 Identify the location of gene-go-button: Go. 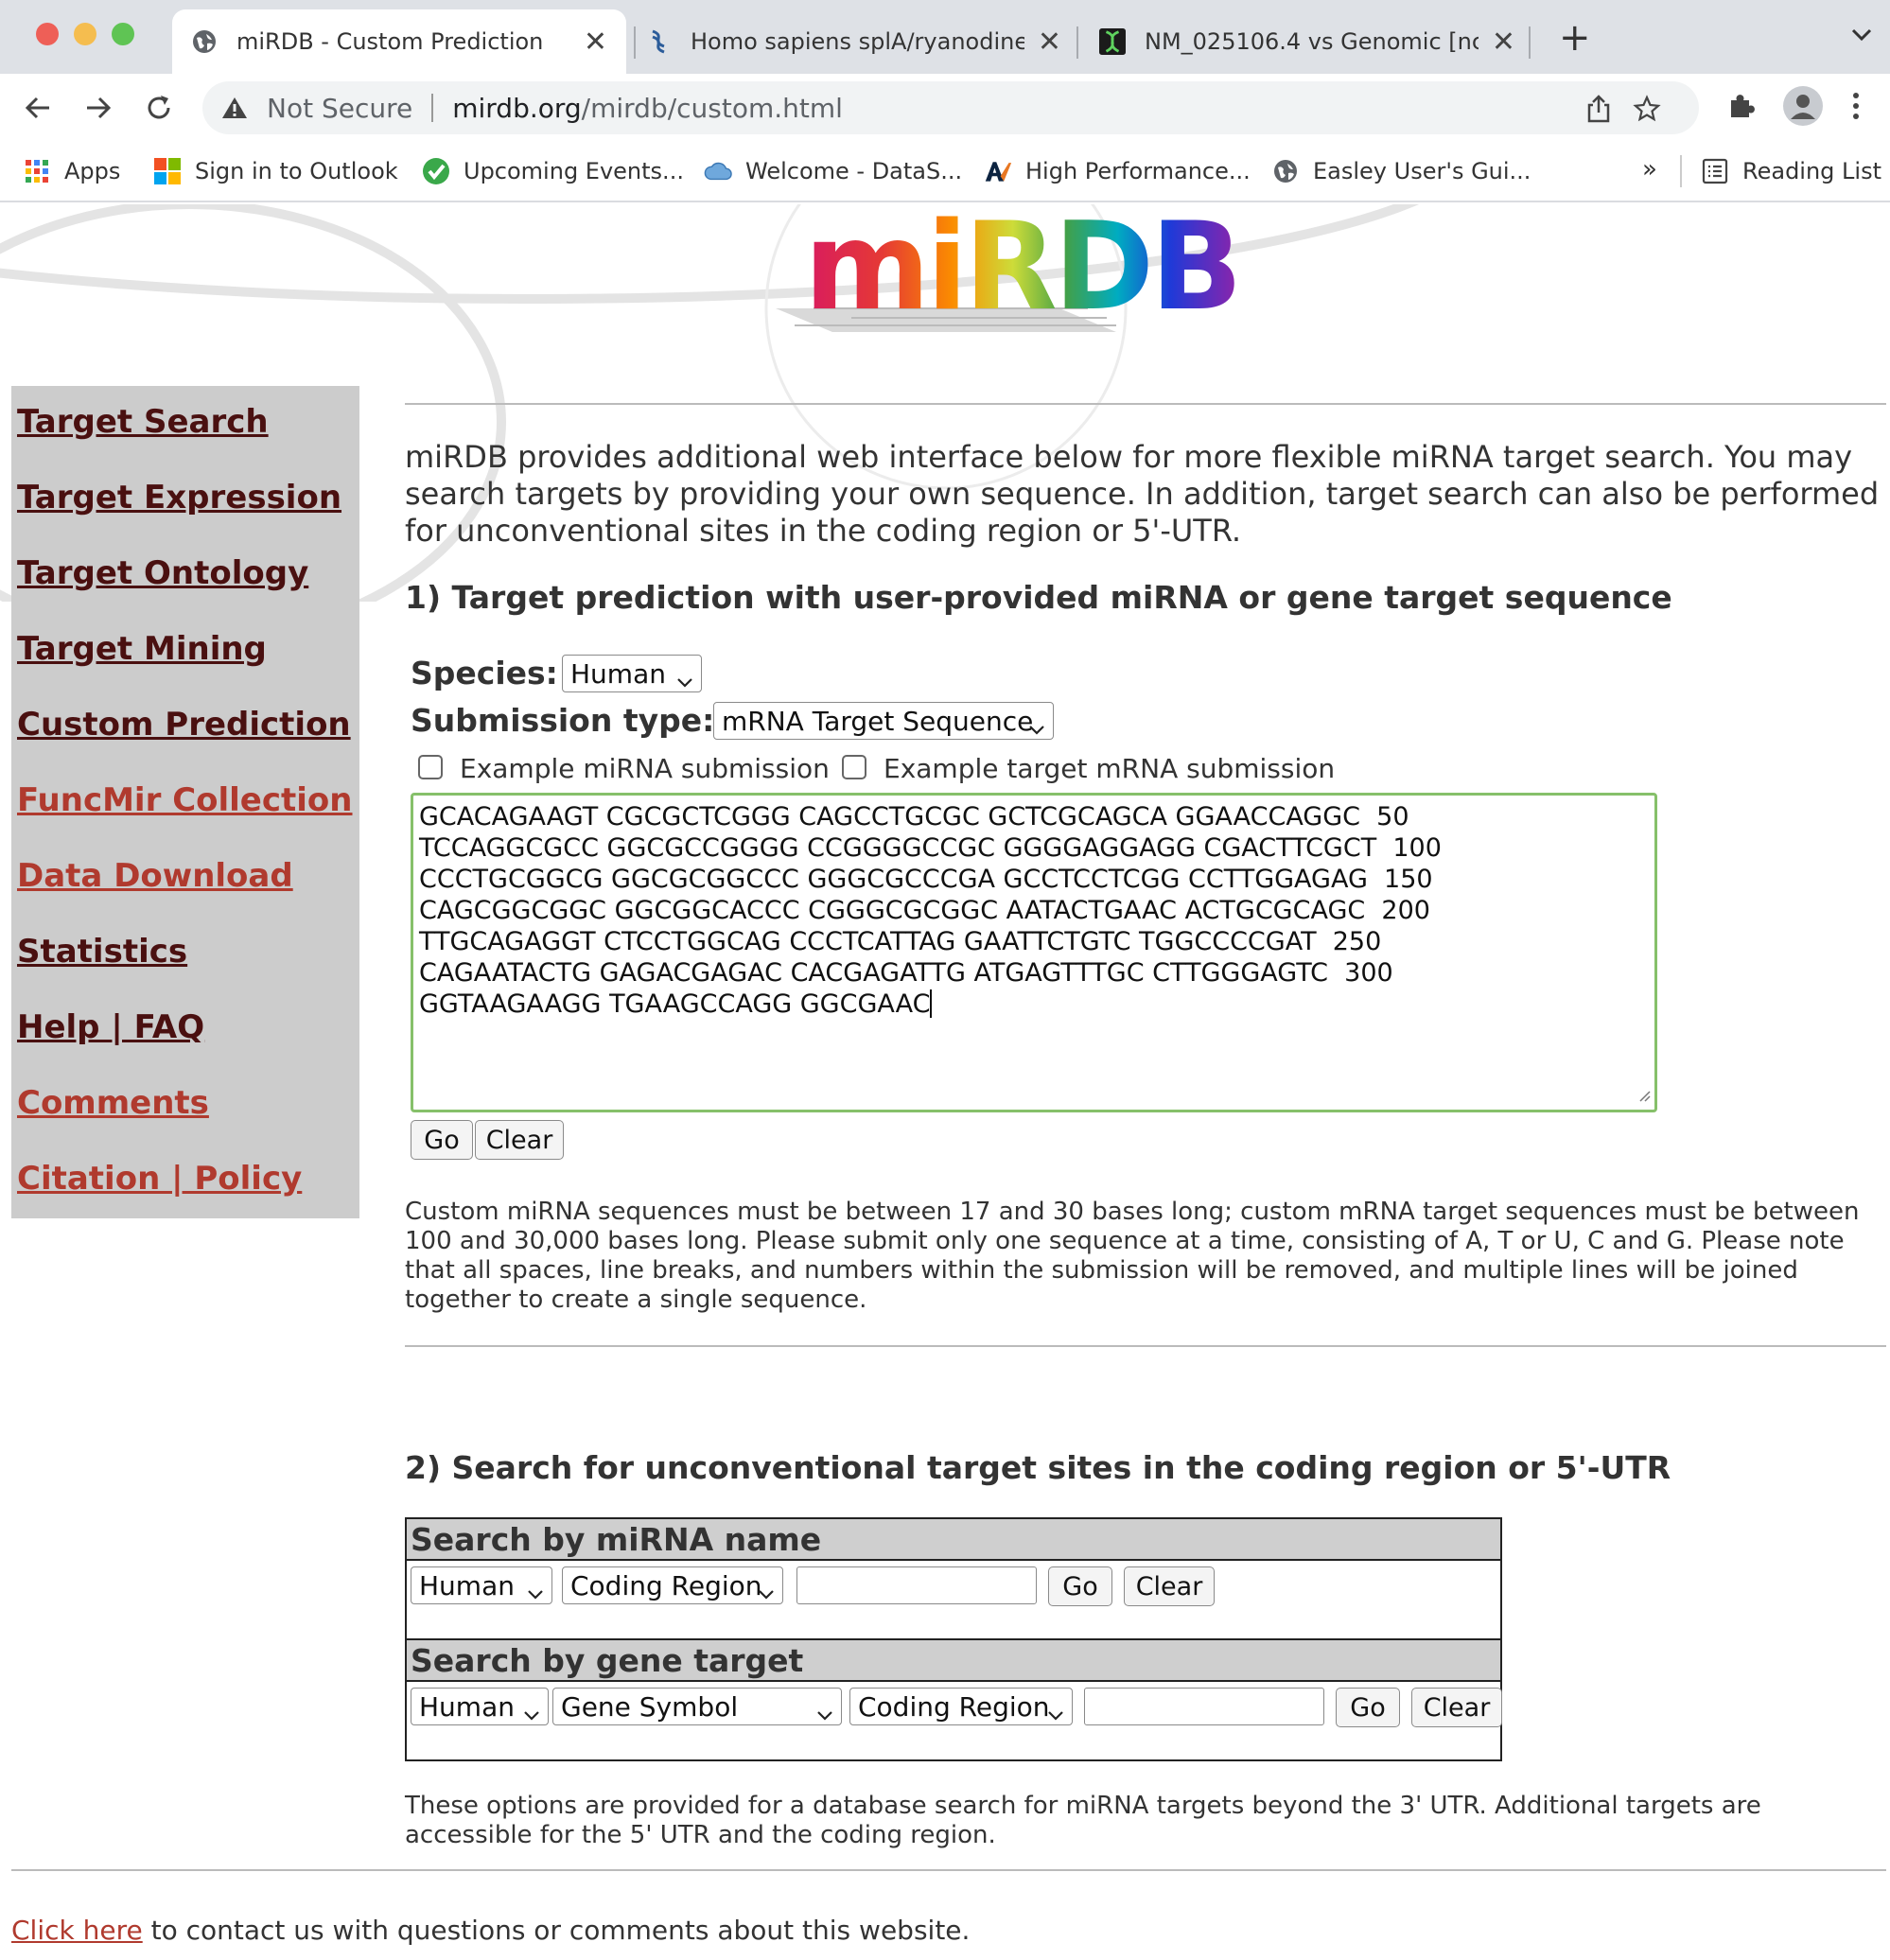
(1368, 1707).